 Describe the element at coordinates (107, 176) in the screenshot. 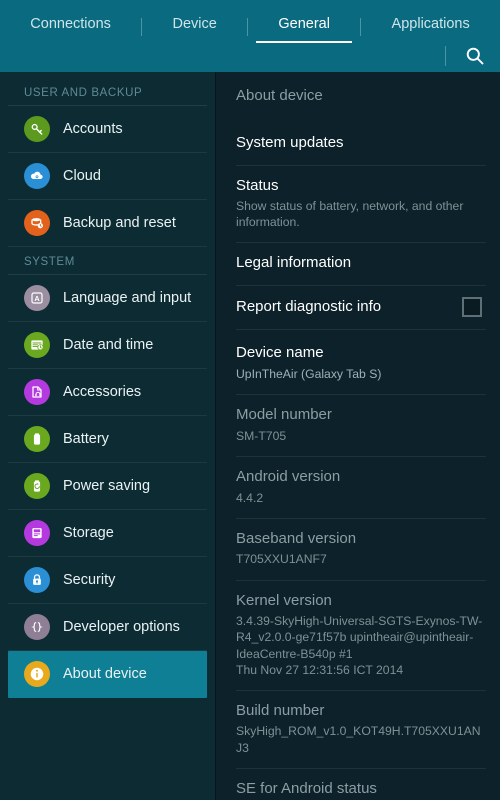

I see `sidebar-item-cloud: Cloud` at that location.